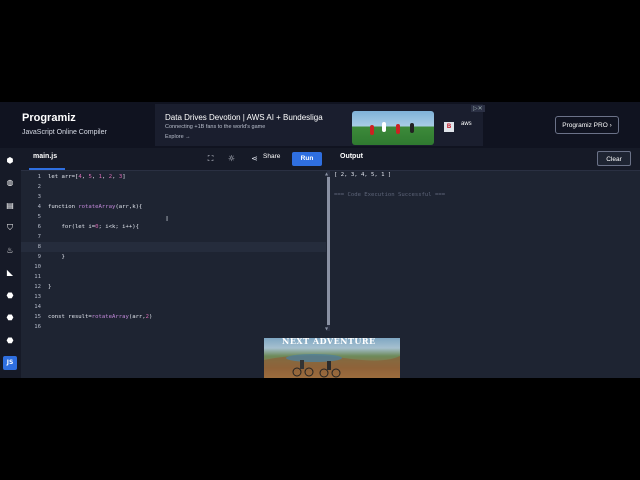 This screenshot has height=480, width=640. I want to click on code-line: 12}, so click(173, 287).